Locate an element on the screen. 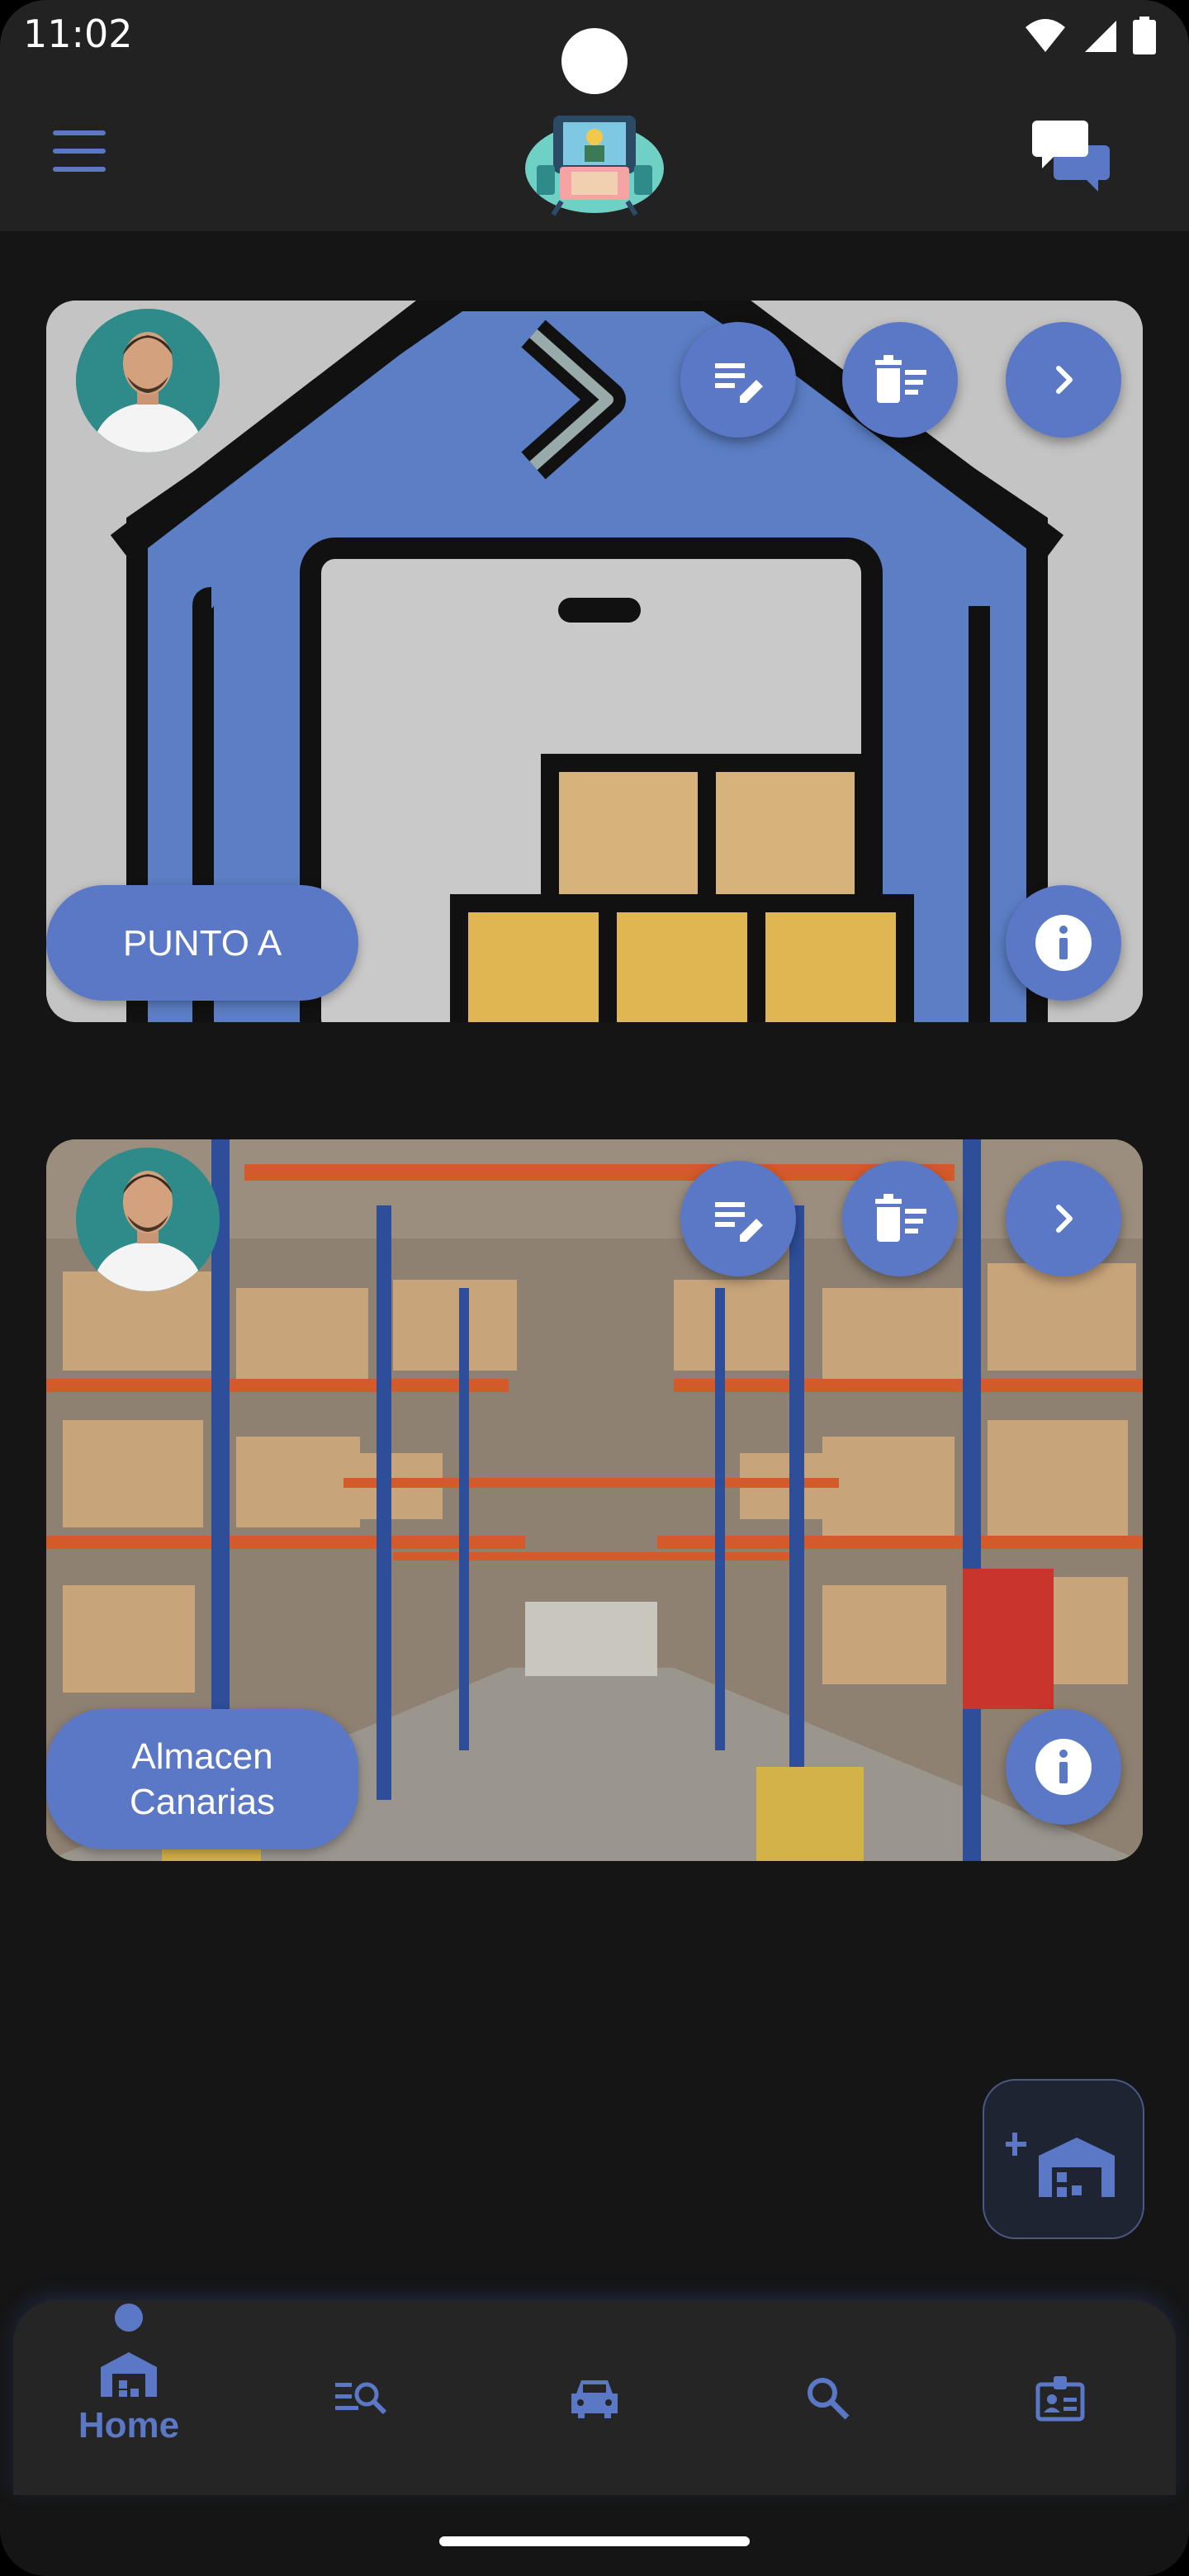 This screenshot has height=2576, width=1189. nav-home-label: Home is located at coordinates (129, 2425).